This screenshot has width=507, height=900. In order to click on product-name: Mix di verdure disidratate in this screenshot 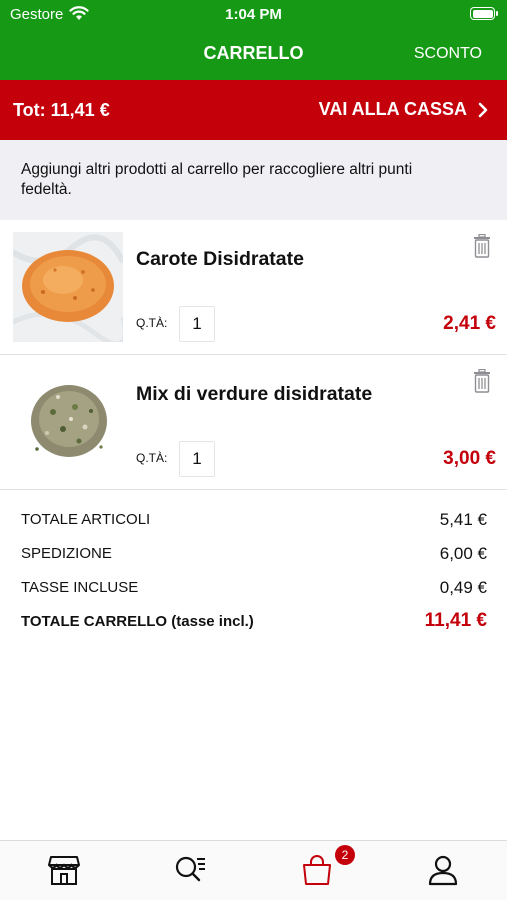, I will do `click(254, 394)`.